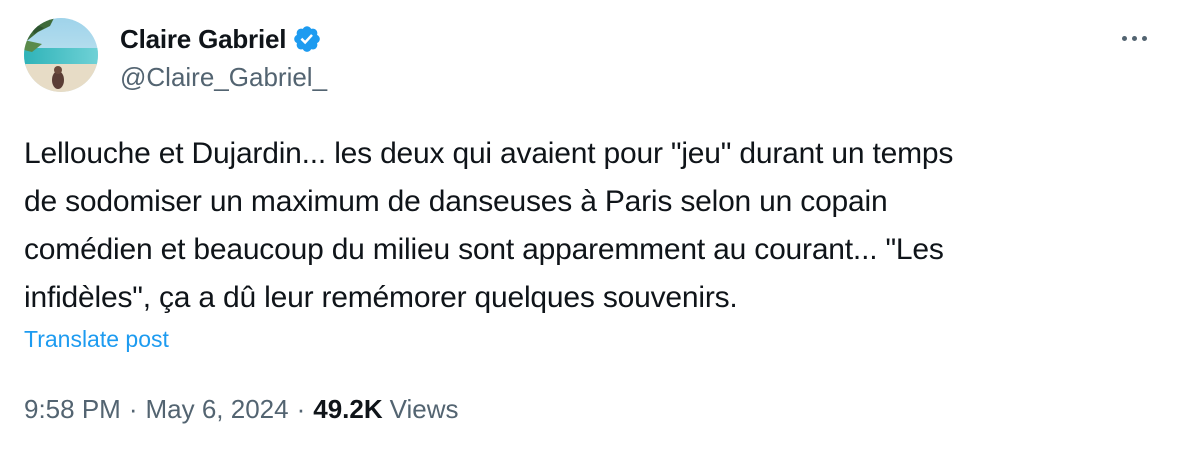 The image size is (1182, 454). What do you see at coordinates (223, 77) in the screenshot?
I see `author-handle: @Claire_Gabriel_` at bounding box center [223, 77].